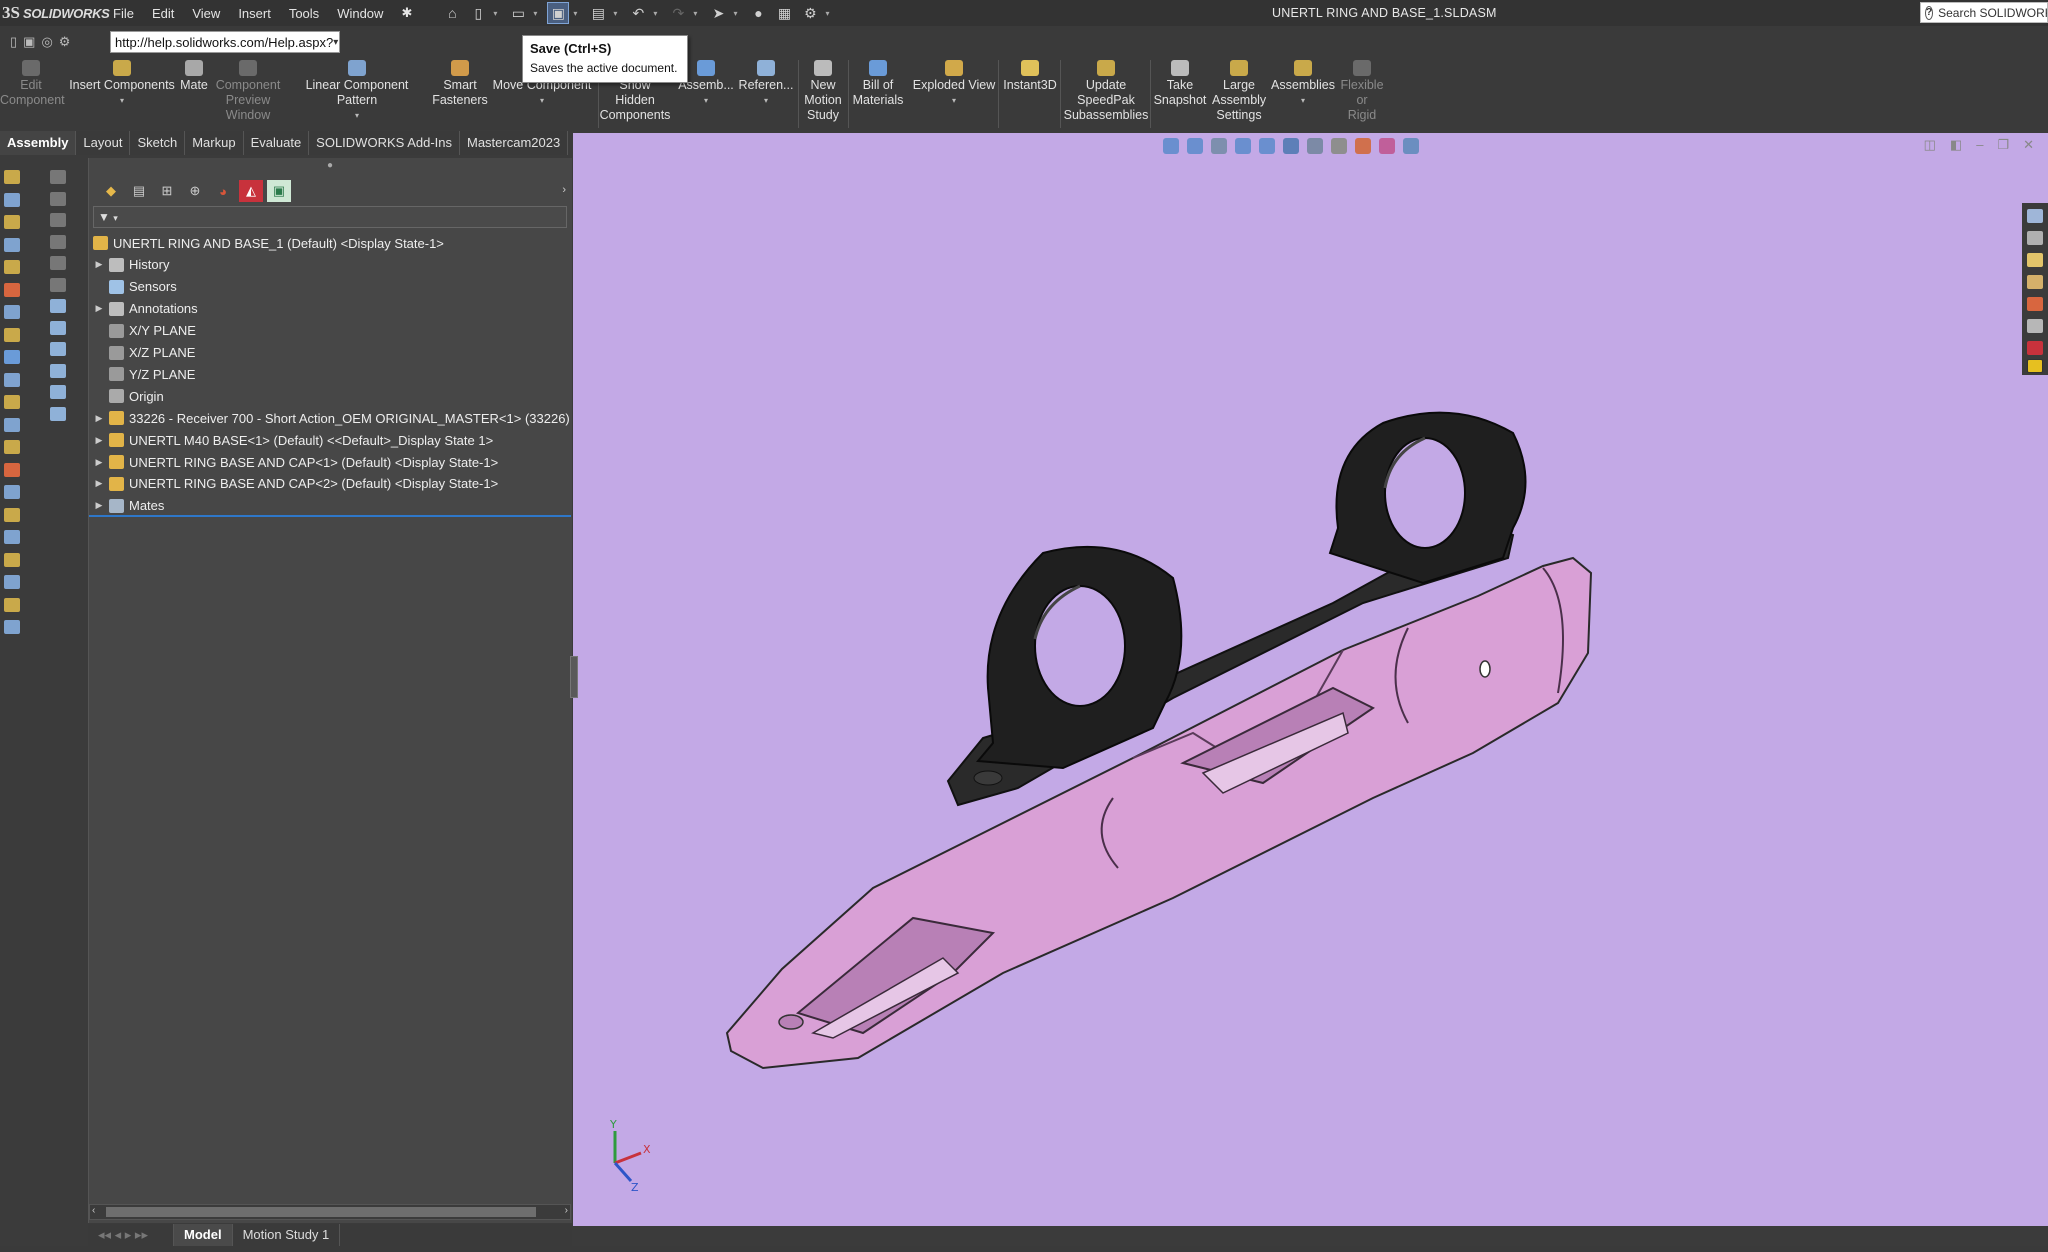 The height and width of the screenshot is (1252, 2048). What do you see at coordinates (321, 1212) in the screenshot?
I see `scrollbar-thumb` at bounding box center [321, 1212].